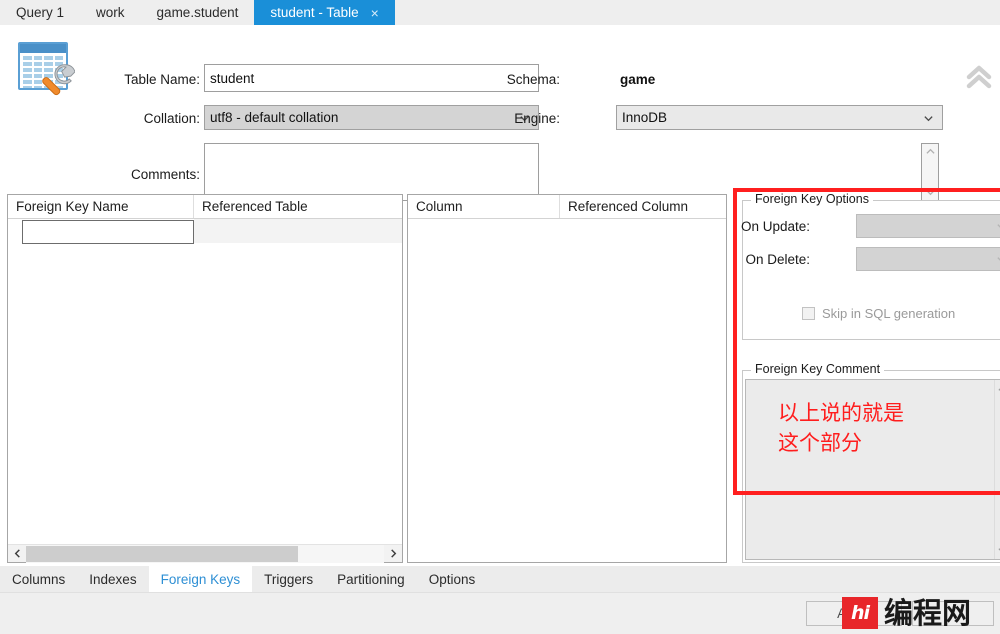  Describe the element at coordinates (643, 206) in the screenshot. I see `column-header-referenced-column: Referenced Column` at that location.